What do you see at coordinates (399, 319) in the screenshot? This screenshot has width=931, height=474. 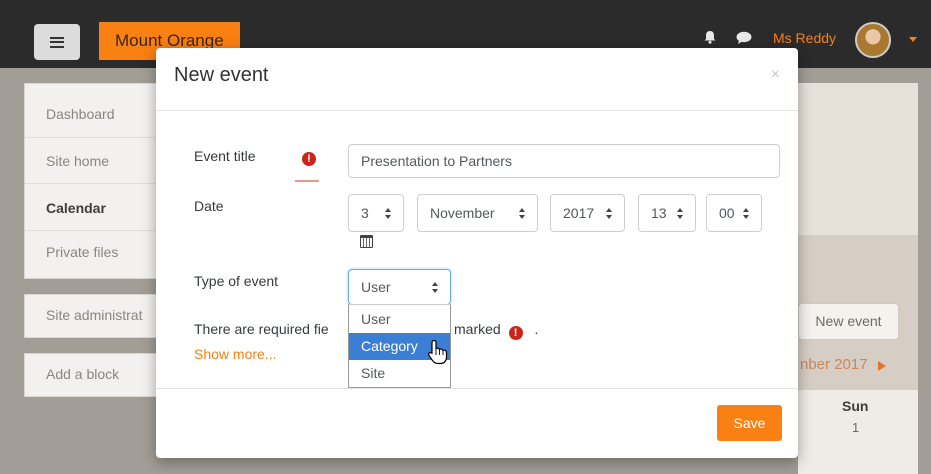 I see `option-user: User` at bounding box center [399, 319].